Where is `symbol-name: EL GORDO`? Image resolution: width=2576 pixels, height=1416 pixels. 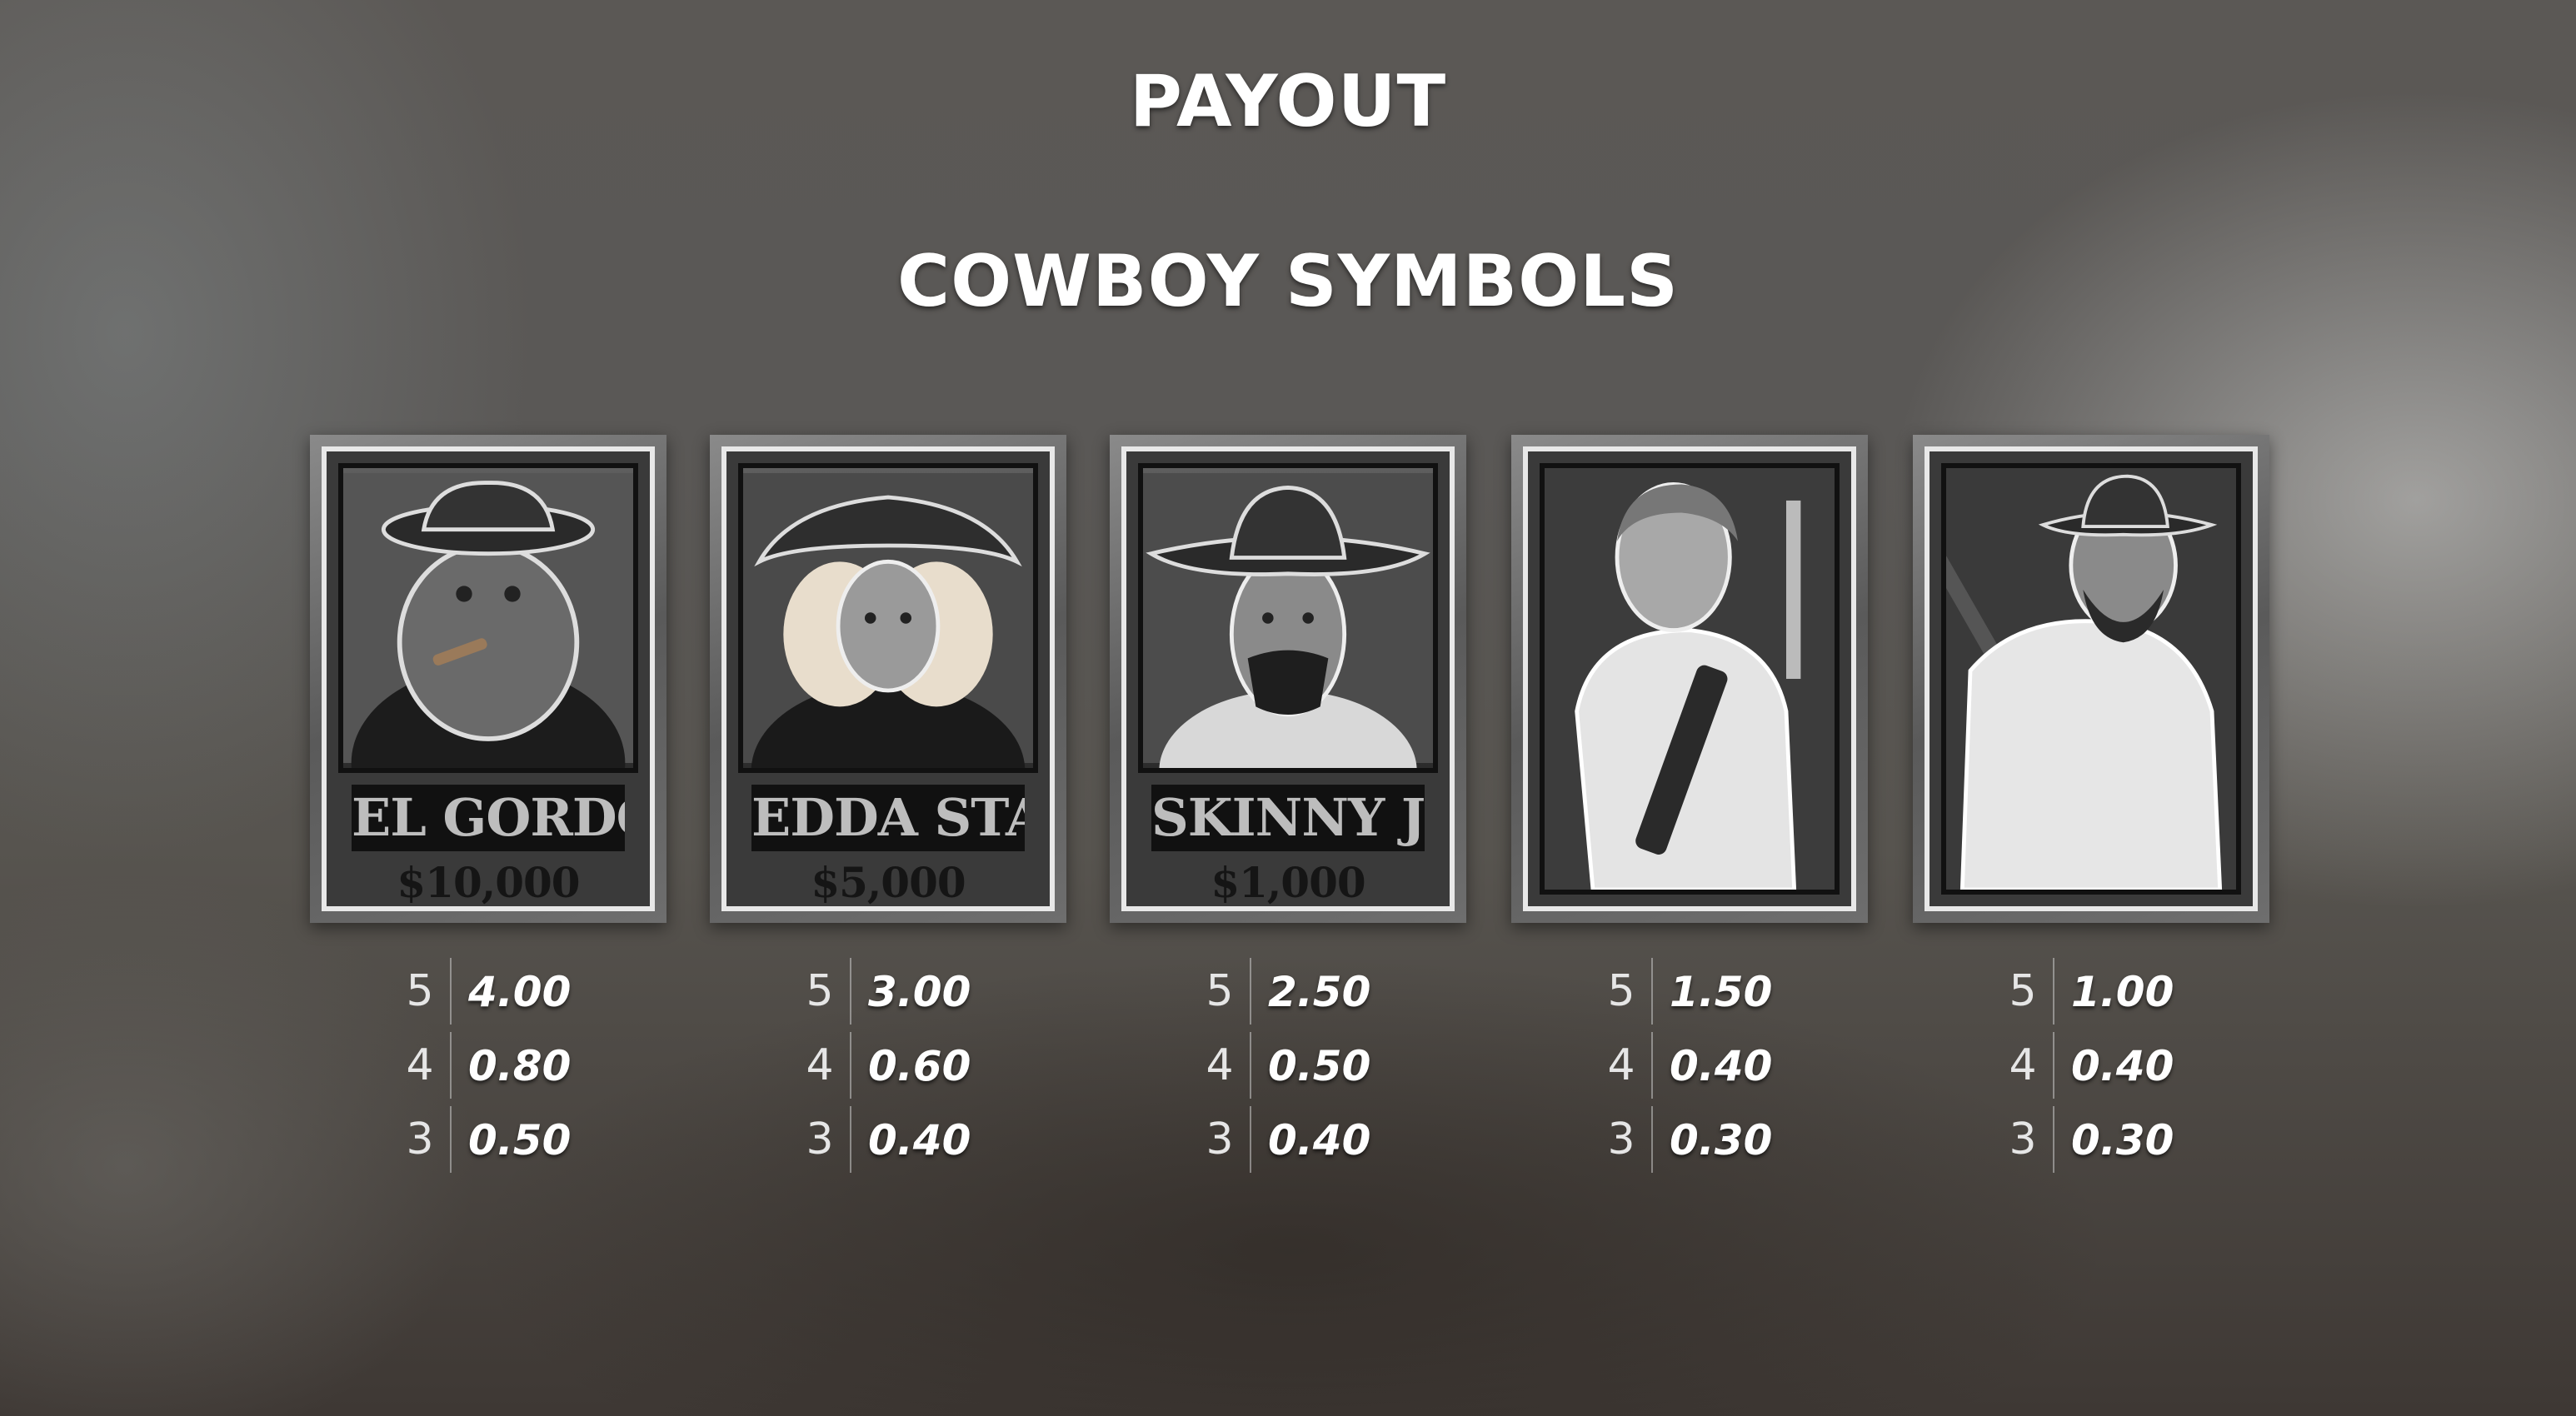 symbol-name: EL GORDO is located at coordinates (488, 818).